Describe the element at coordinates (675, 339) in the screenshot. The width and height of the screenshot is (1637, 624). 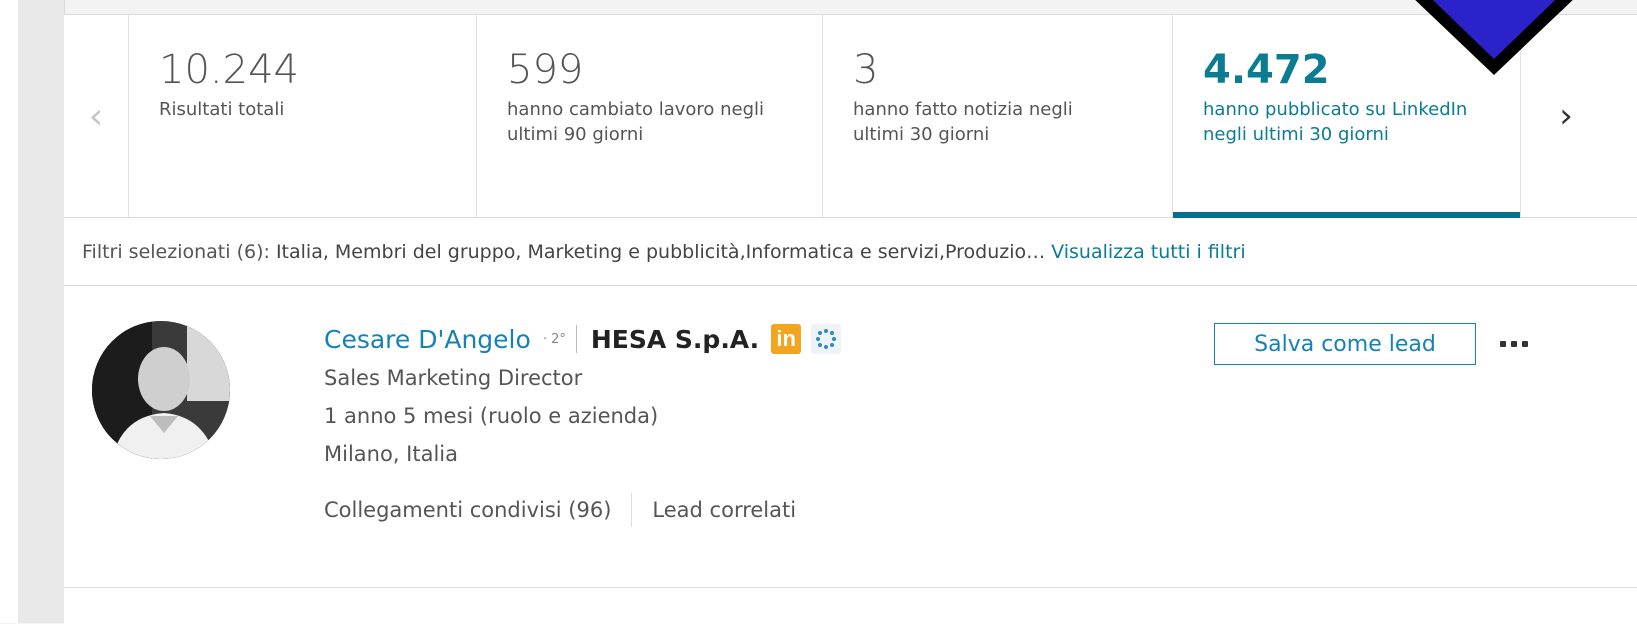
I see `company-name-link: HESA S.p.A.` at that location.